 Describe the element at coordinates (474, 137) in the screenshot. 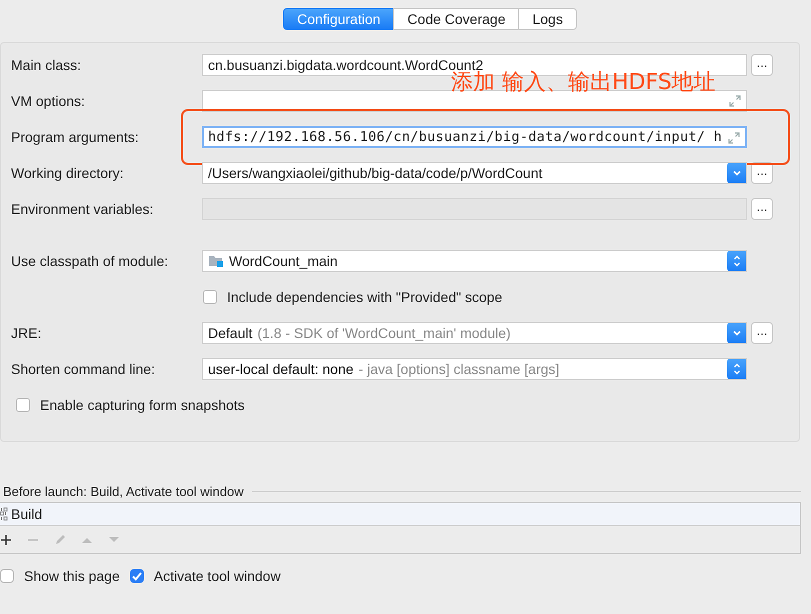

I see `text-field: hdfs://192.168.56.106/cn/busuanzi/big-data/wordcount/input/ h` at that location.